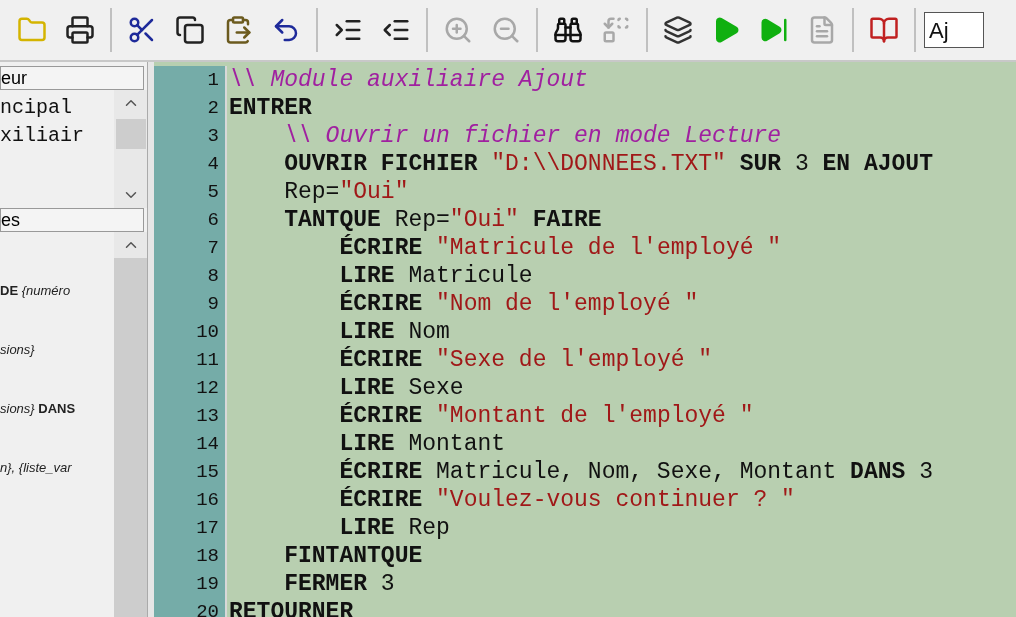 The image size is (1016, 617). What do you see at coordinates (213, 108) in the screenshot?
I see `line-number: 2` at bounding box center [213, 108].